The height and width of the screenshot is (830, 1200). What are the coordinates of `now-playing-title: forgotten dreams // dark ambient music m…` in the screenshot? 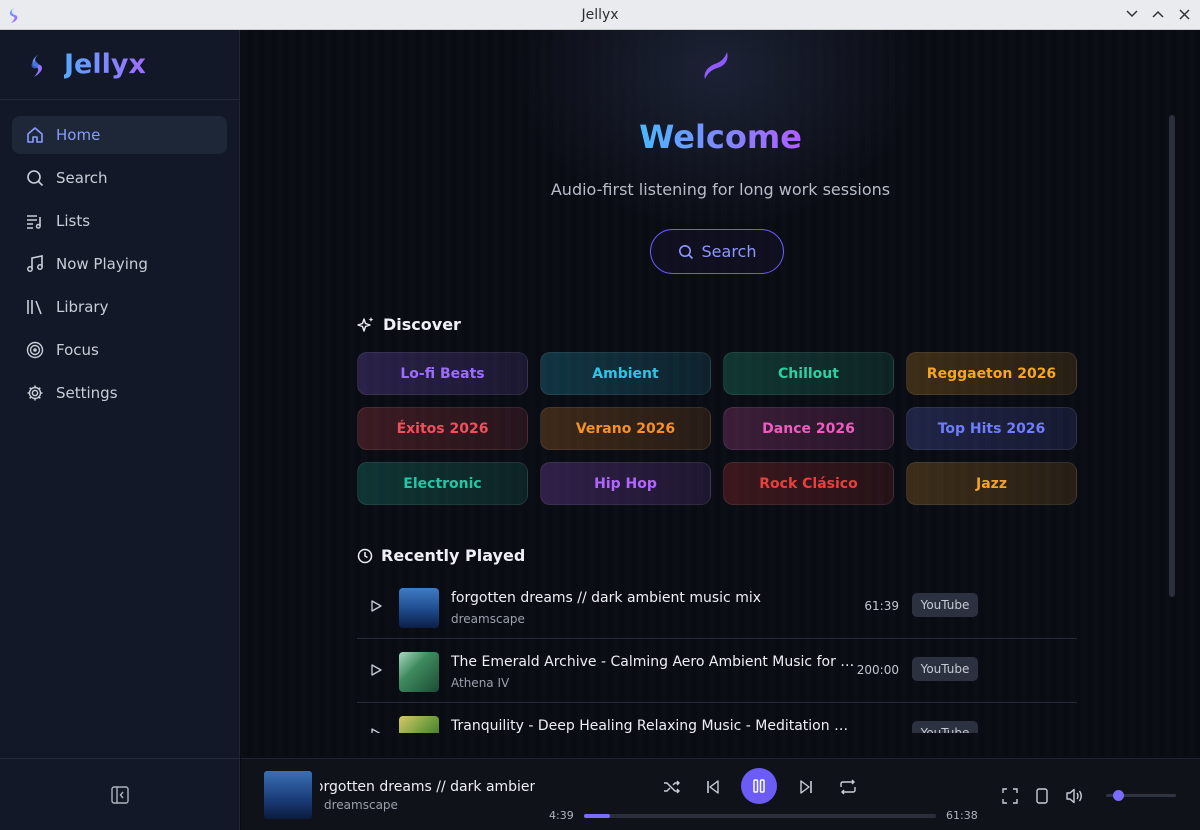 It's located at (427, 787).